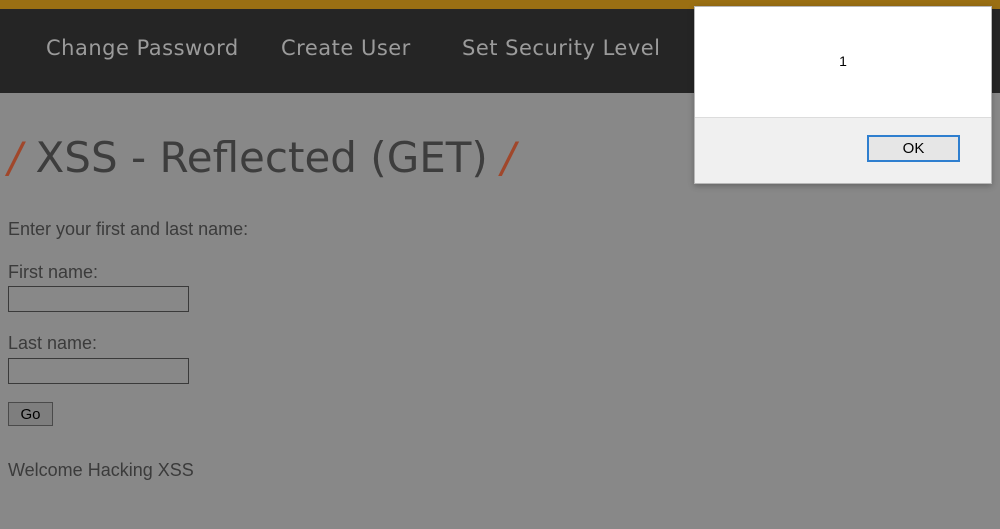 The width and height of the screenshot is (1000, 529). Describe the element at coordinates (508, 157) in the screenshot. I see `title-slash-right: /` at that location.